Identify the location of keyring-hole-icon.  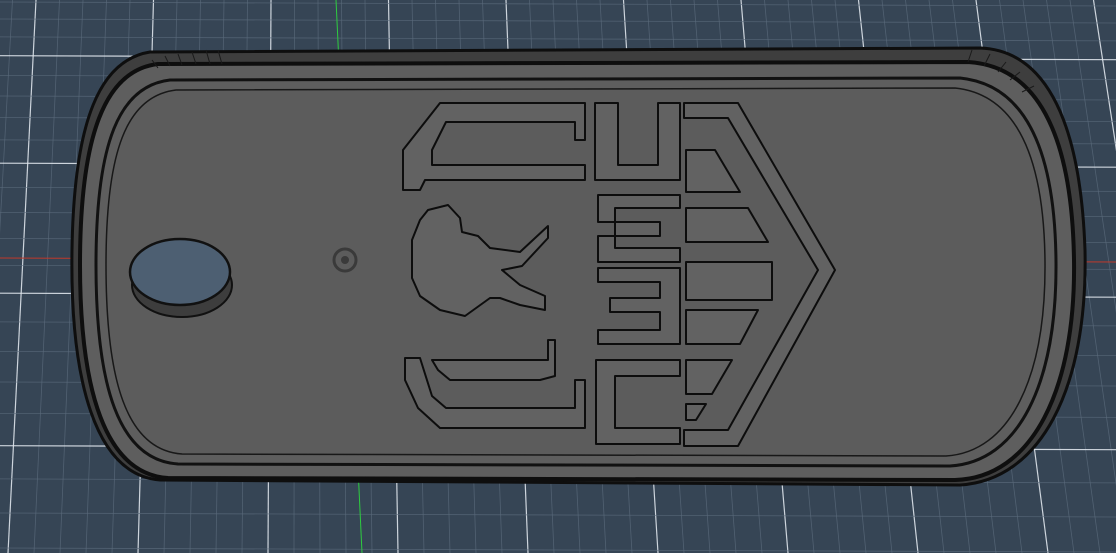
(180, 277).